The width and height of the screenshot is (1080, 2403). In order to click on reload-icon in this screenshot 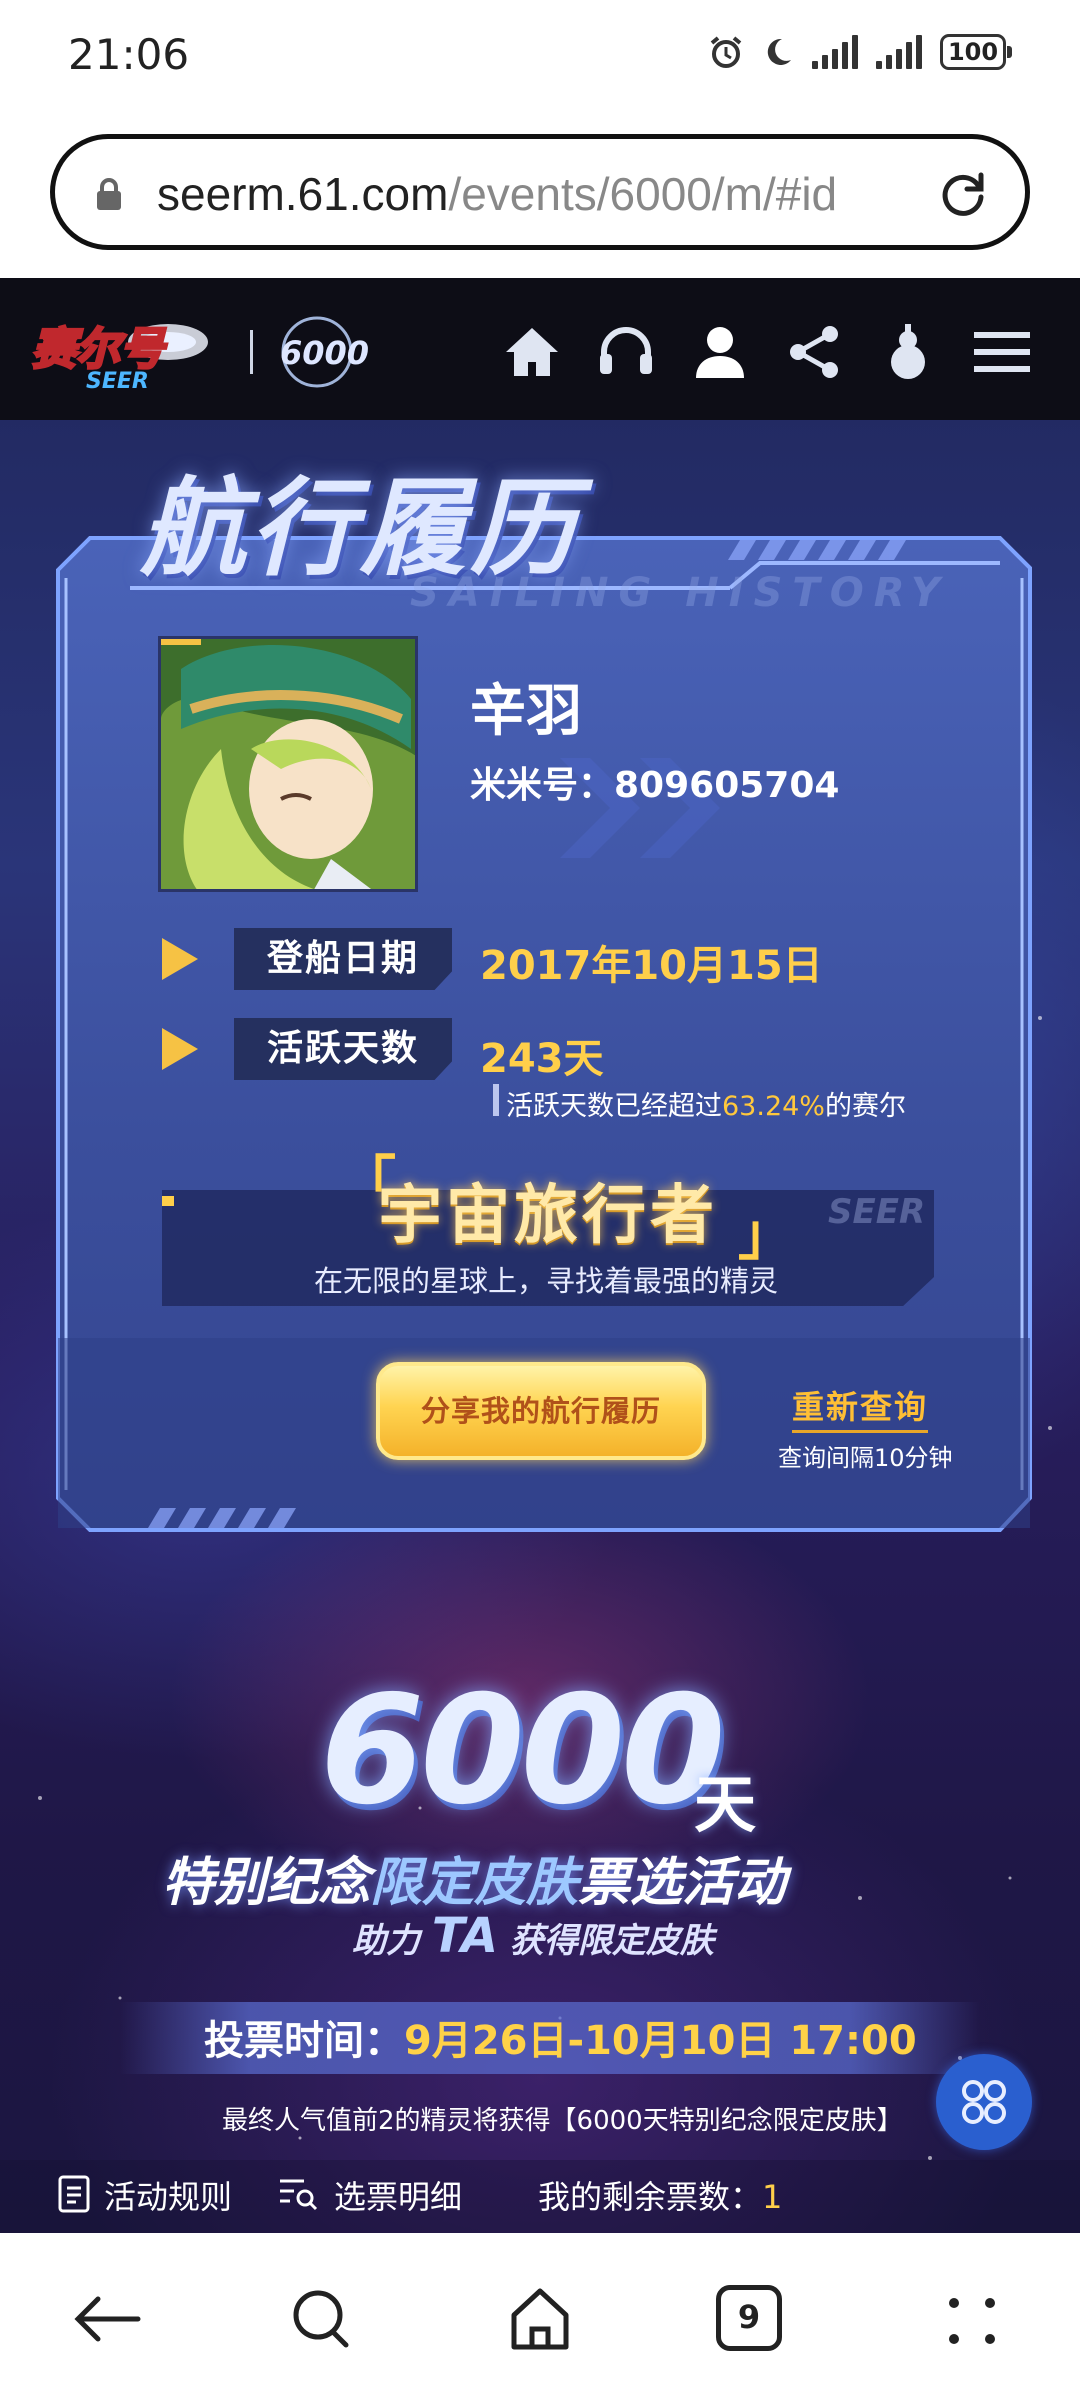, I will do `click(963, 195)`.